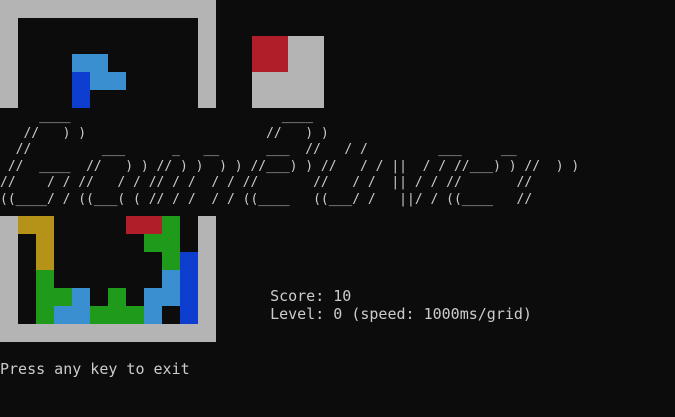  I want to click on next-piece-box, so click(288, 72).